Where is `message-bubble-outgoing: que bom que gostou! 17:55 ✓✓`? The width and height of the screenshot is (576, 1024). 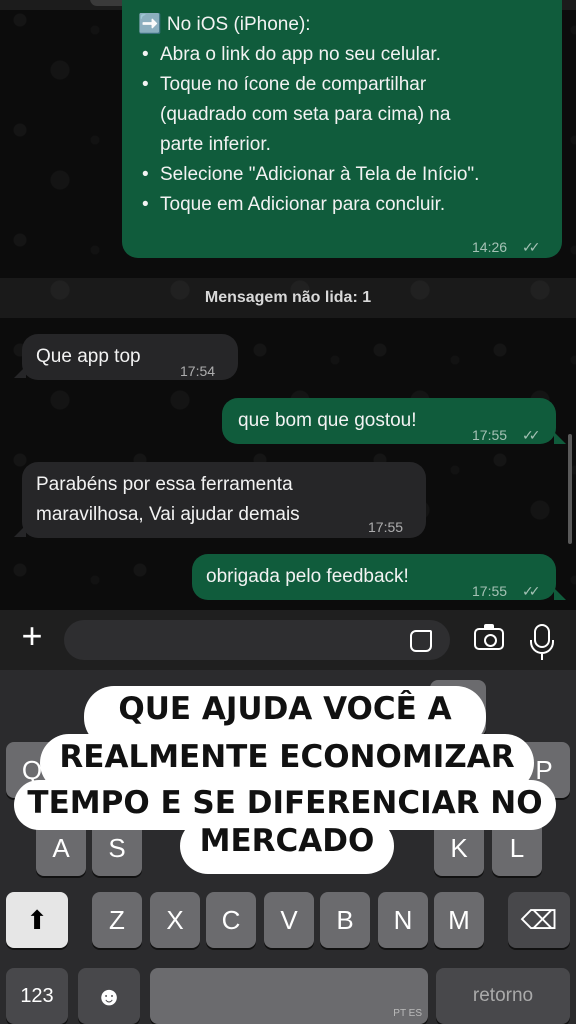
message-bubble-outgoing: que bom que gostou! 17:55 ✓✓ is located at coordinates (389, 421).